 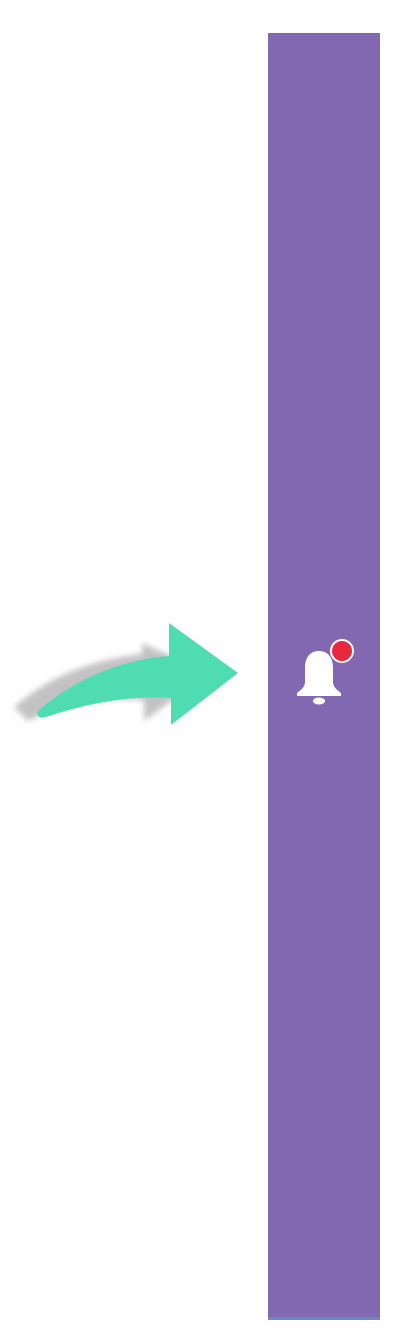 What do you see at coordinates (342, 651) in the screenshot?
I see `notification-badge` at bounding box center [342, 651].